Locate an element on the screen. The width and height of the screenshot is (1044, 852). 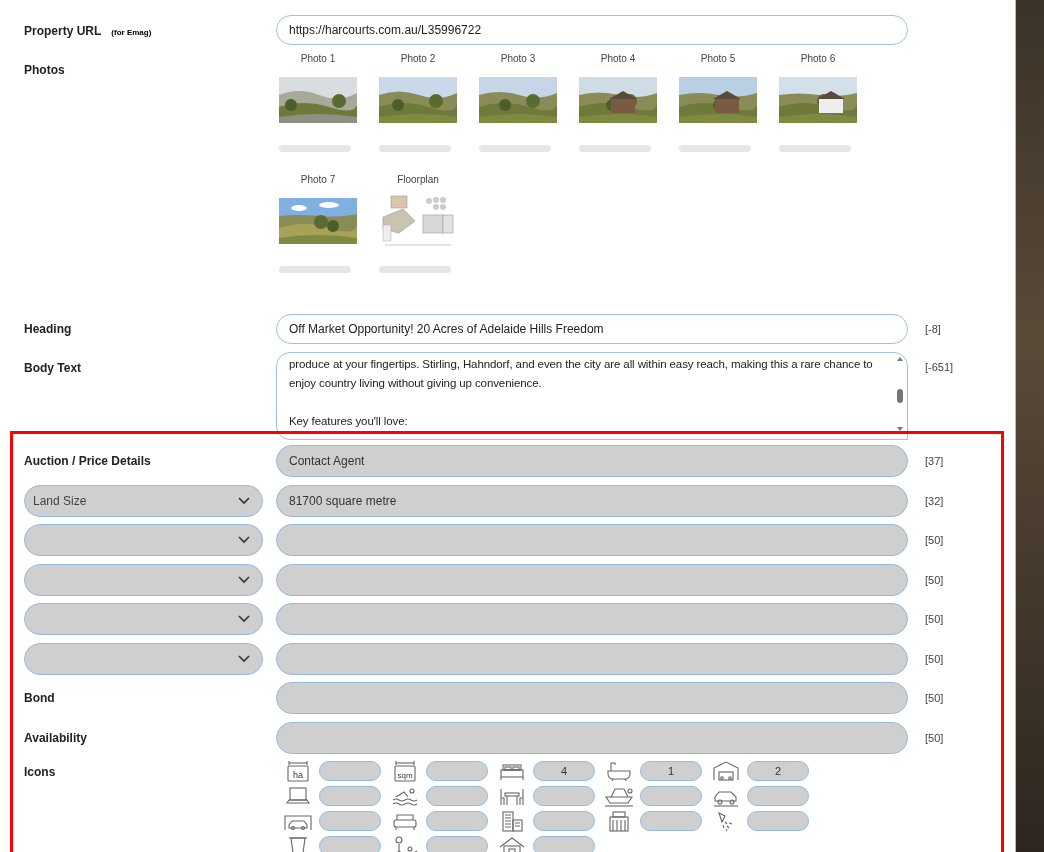
photo-caption: Photo 2 is located at coordinates (418, 59).